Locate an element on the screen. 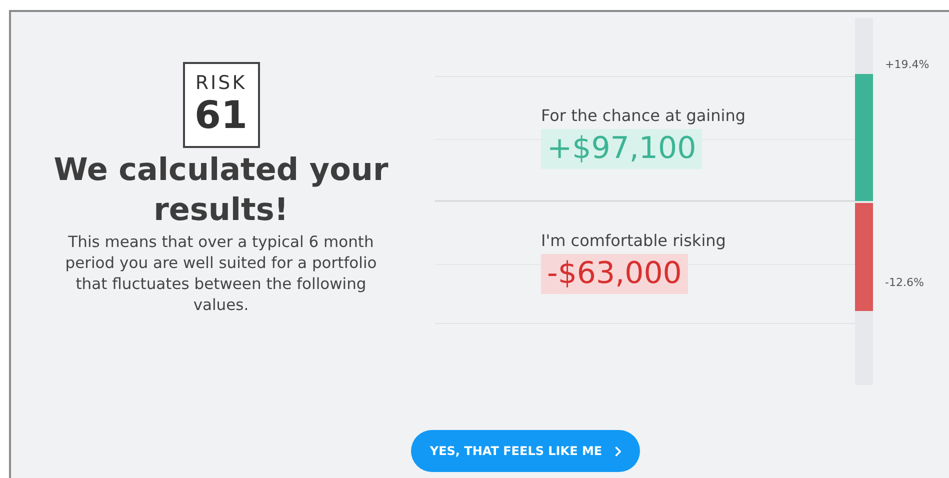  percent-label: +19.4% is located at coordinates (907, 65).